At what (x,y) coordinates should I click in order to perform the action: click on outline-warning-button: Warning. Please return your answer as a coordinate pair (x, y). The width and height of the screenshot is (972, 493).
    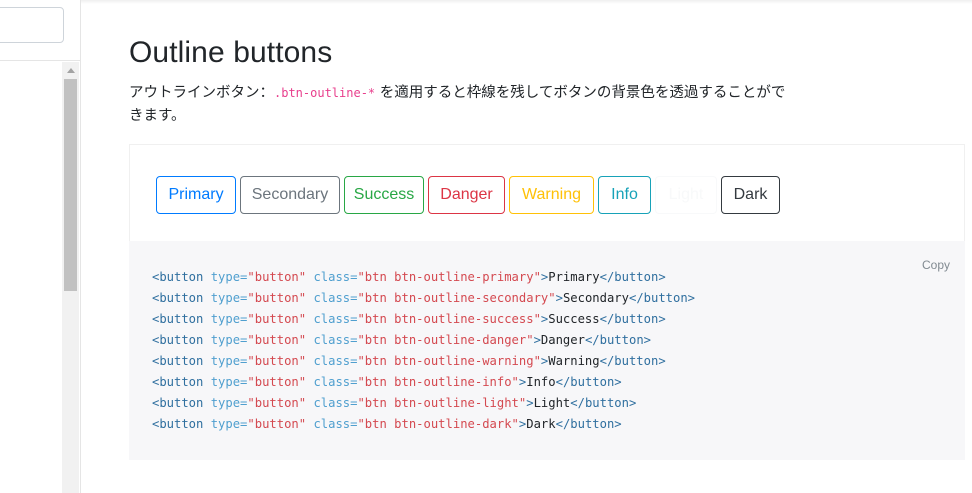
    Looking at the image, I should click on (551, 195).